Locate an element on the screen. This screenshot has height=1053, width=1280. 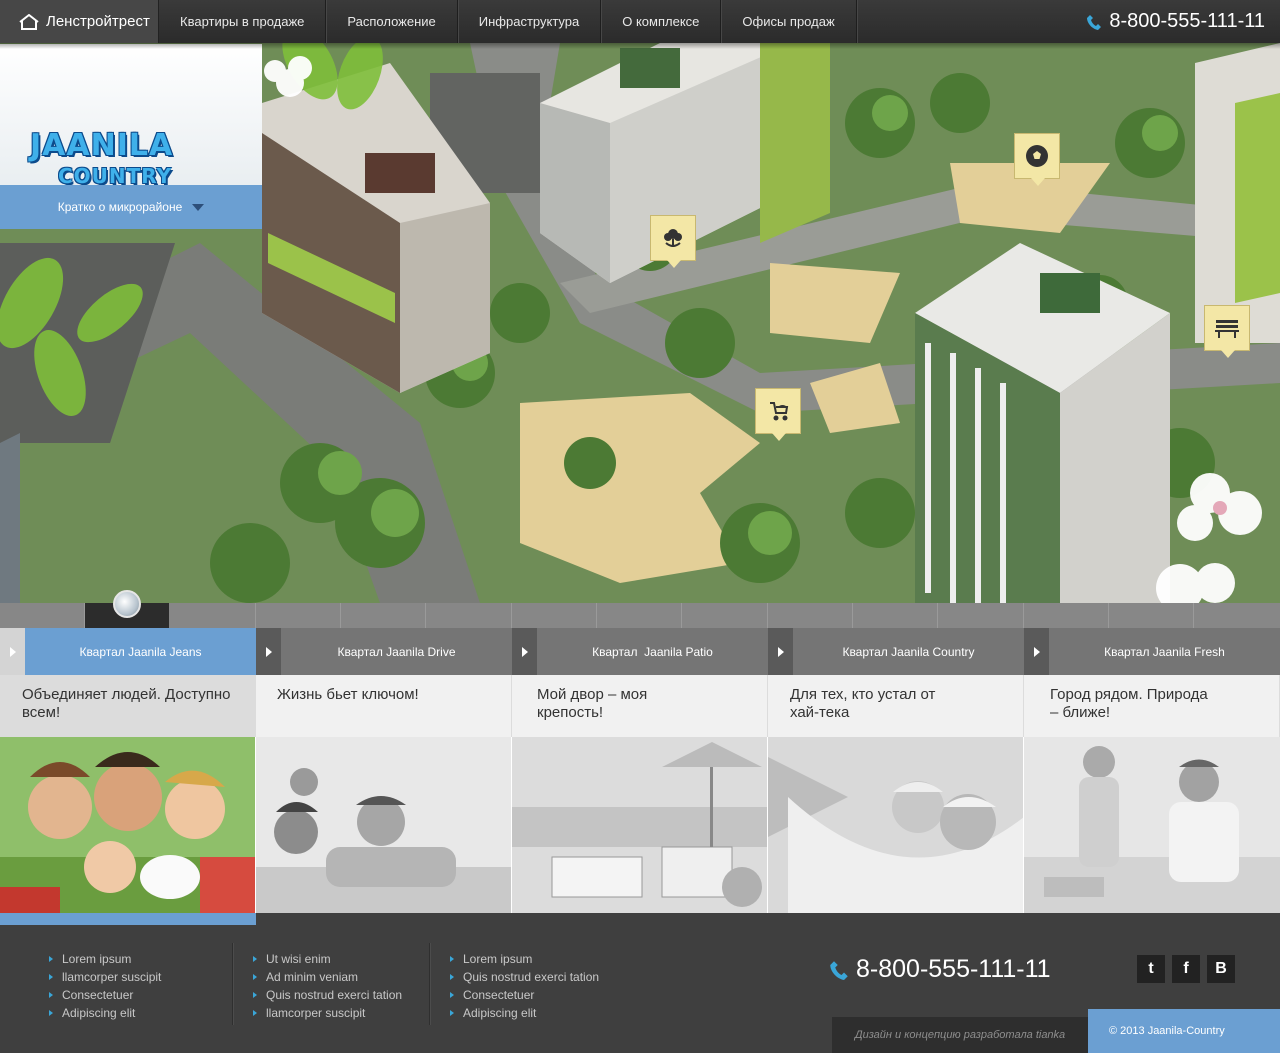
header-phone: 8-800-555-111-11 is located at coordinates (1183, 21).